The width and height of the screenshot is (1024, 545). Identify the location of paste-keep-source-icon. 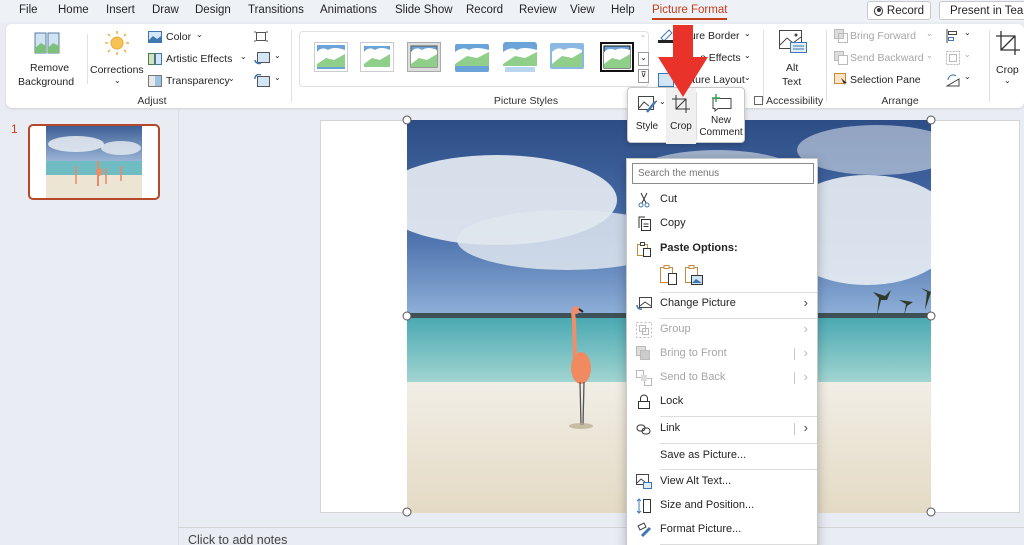
(669, 275).